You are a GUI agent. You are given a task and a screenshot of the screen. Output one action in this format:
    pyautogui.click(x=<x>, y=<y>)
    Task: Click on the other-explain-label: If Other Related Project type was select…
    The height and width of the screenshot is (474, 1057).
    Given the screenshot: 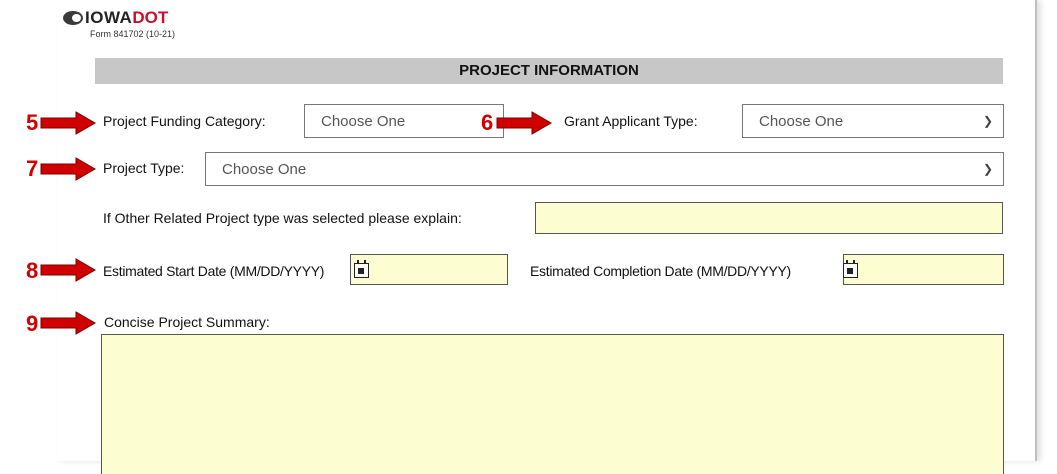 What is the action you would take?
    pyautogui.click(x=282, y=218)
    